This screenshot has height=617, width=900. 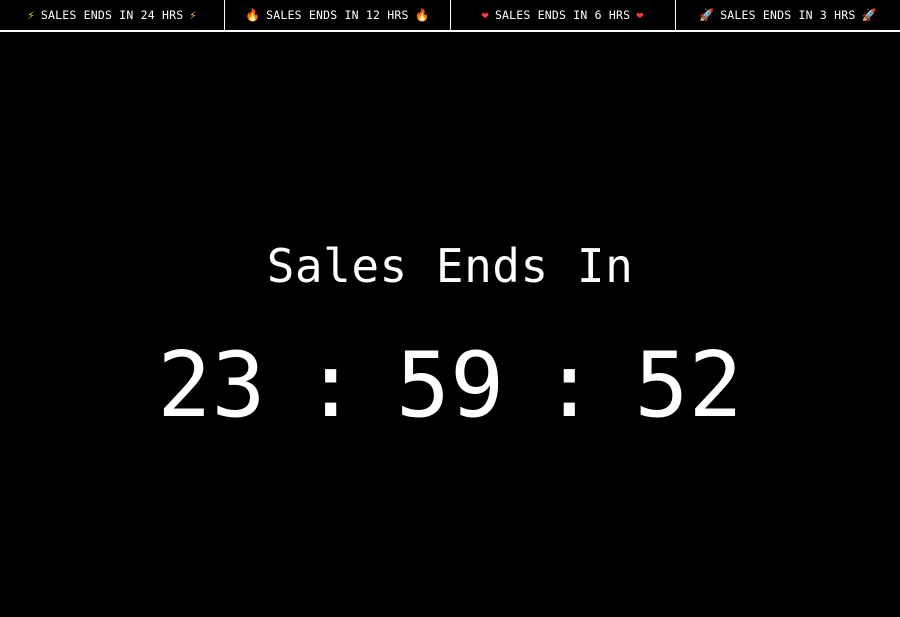 What do you see at coordinates (450, 266) in the screenshot?
I see `page-title: Sales Ends In` at bounding box center [450, 266].